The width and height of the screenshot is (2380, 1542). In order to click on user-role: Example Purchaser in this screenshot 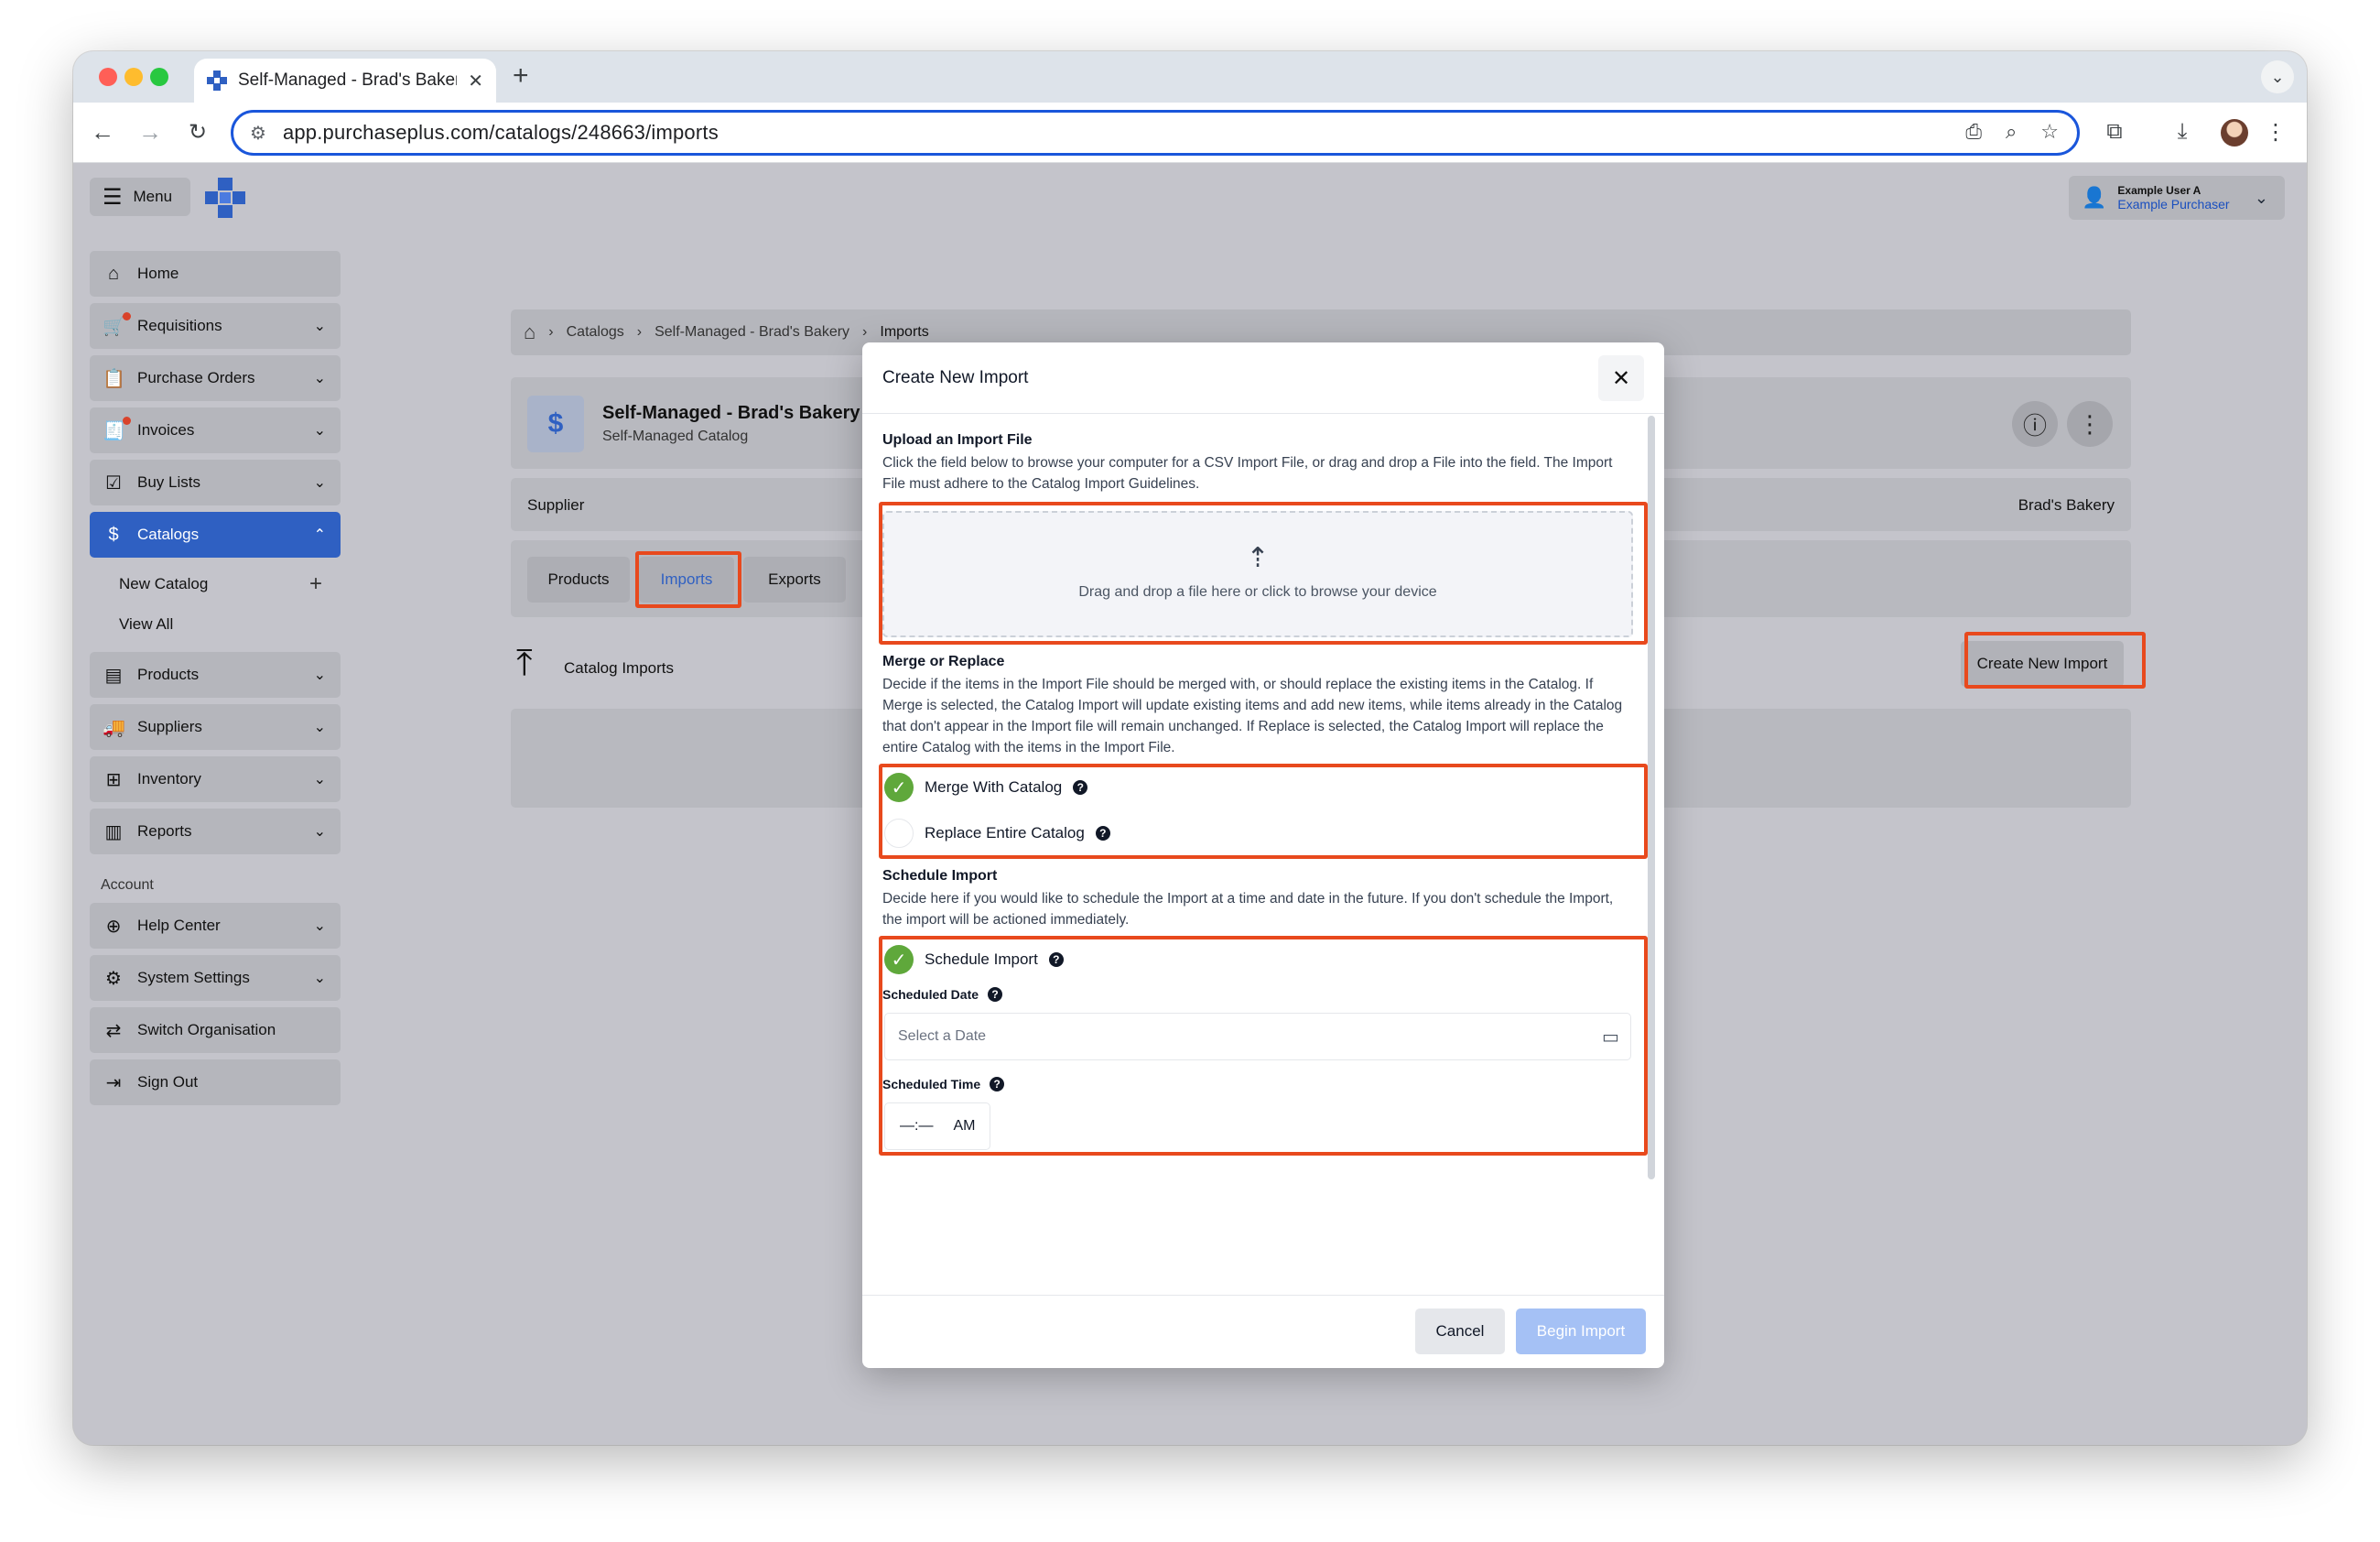, I will do `click(2173, 204)`.